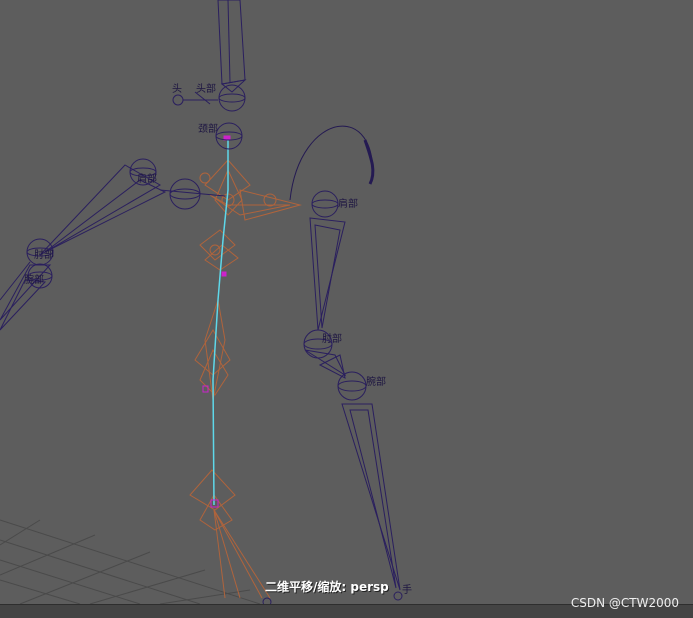 The image size is (693, 618). Describe the element at coordinates (327, 587) in the screenshot. I see `camera-hud-label: 二维平移/缩放: persp` at that location.